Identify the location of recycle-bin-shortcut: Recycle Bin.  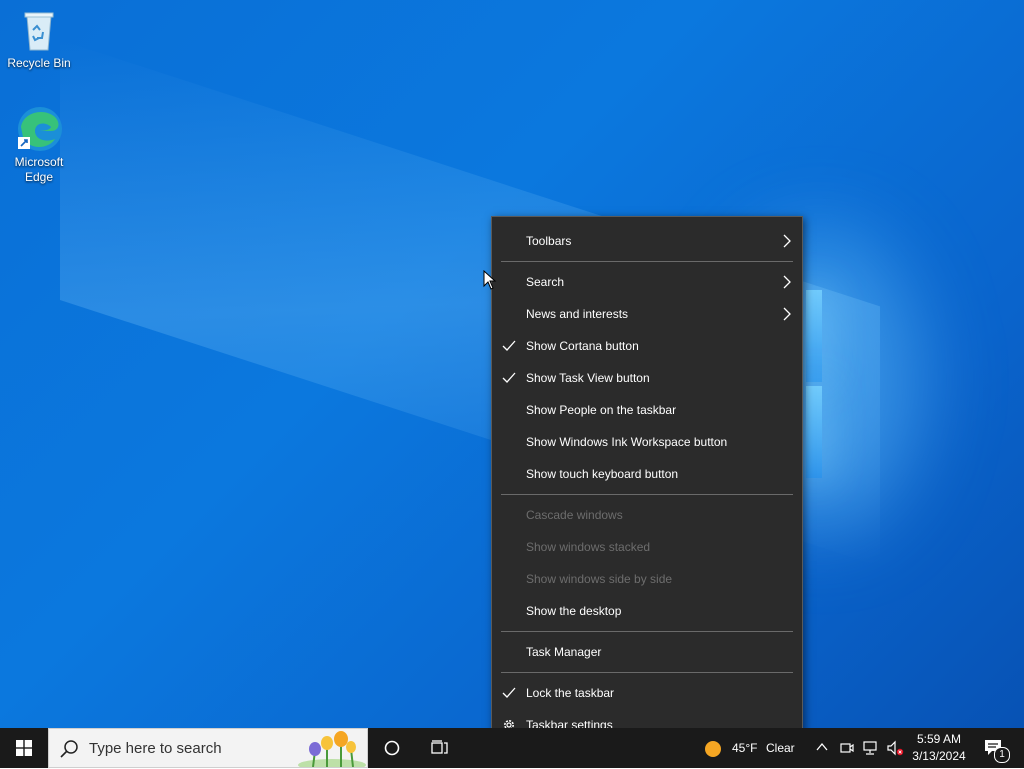
(39, 38).